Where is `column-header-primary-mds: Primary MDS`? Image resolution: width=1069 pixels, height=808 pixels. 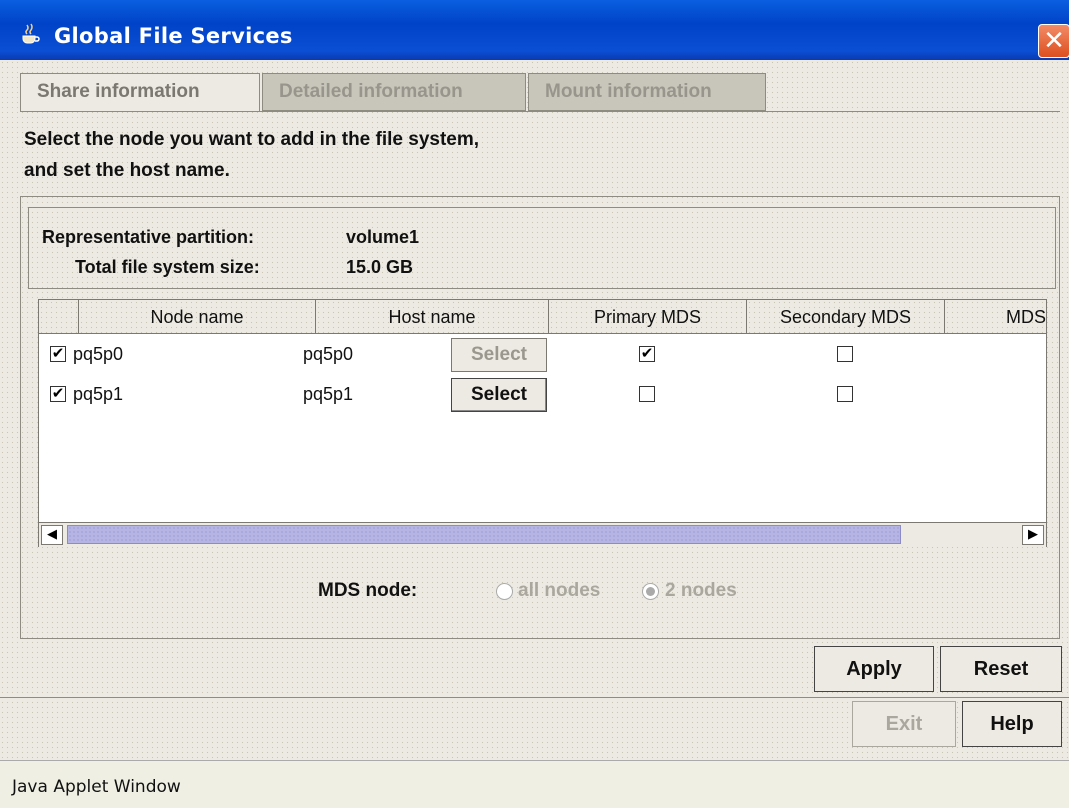 column-header-primary-mds: Primary MDS is located at coordinates (648, 317).